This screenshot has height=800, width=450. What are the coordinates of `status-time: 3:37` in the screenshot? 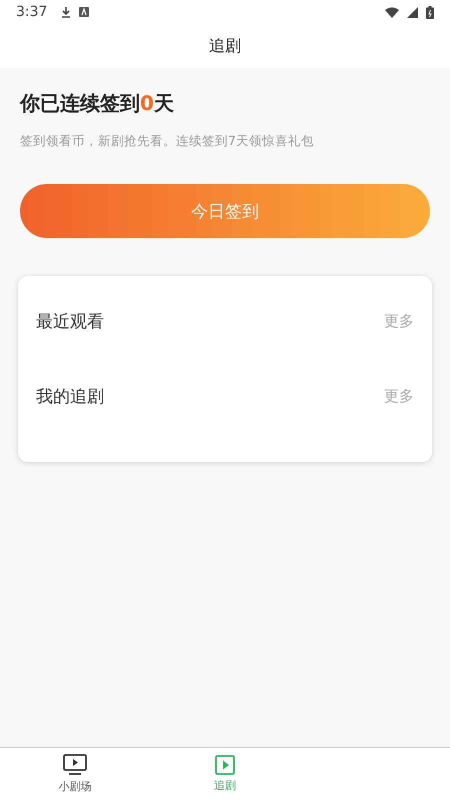 It's located at (32, 12).